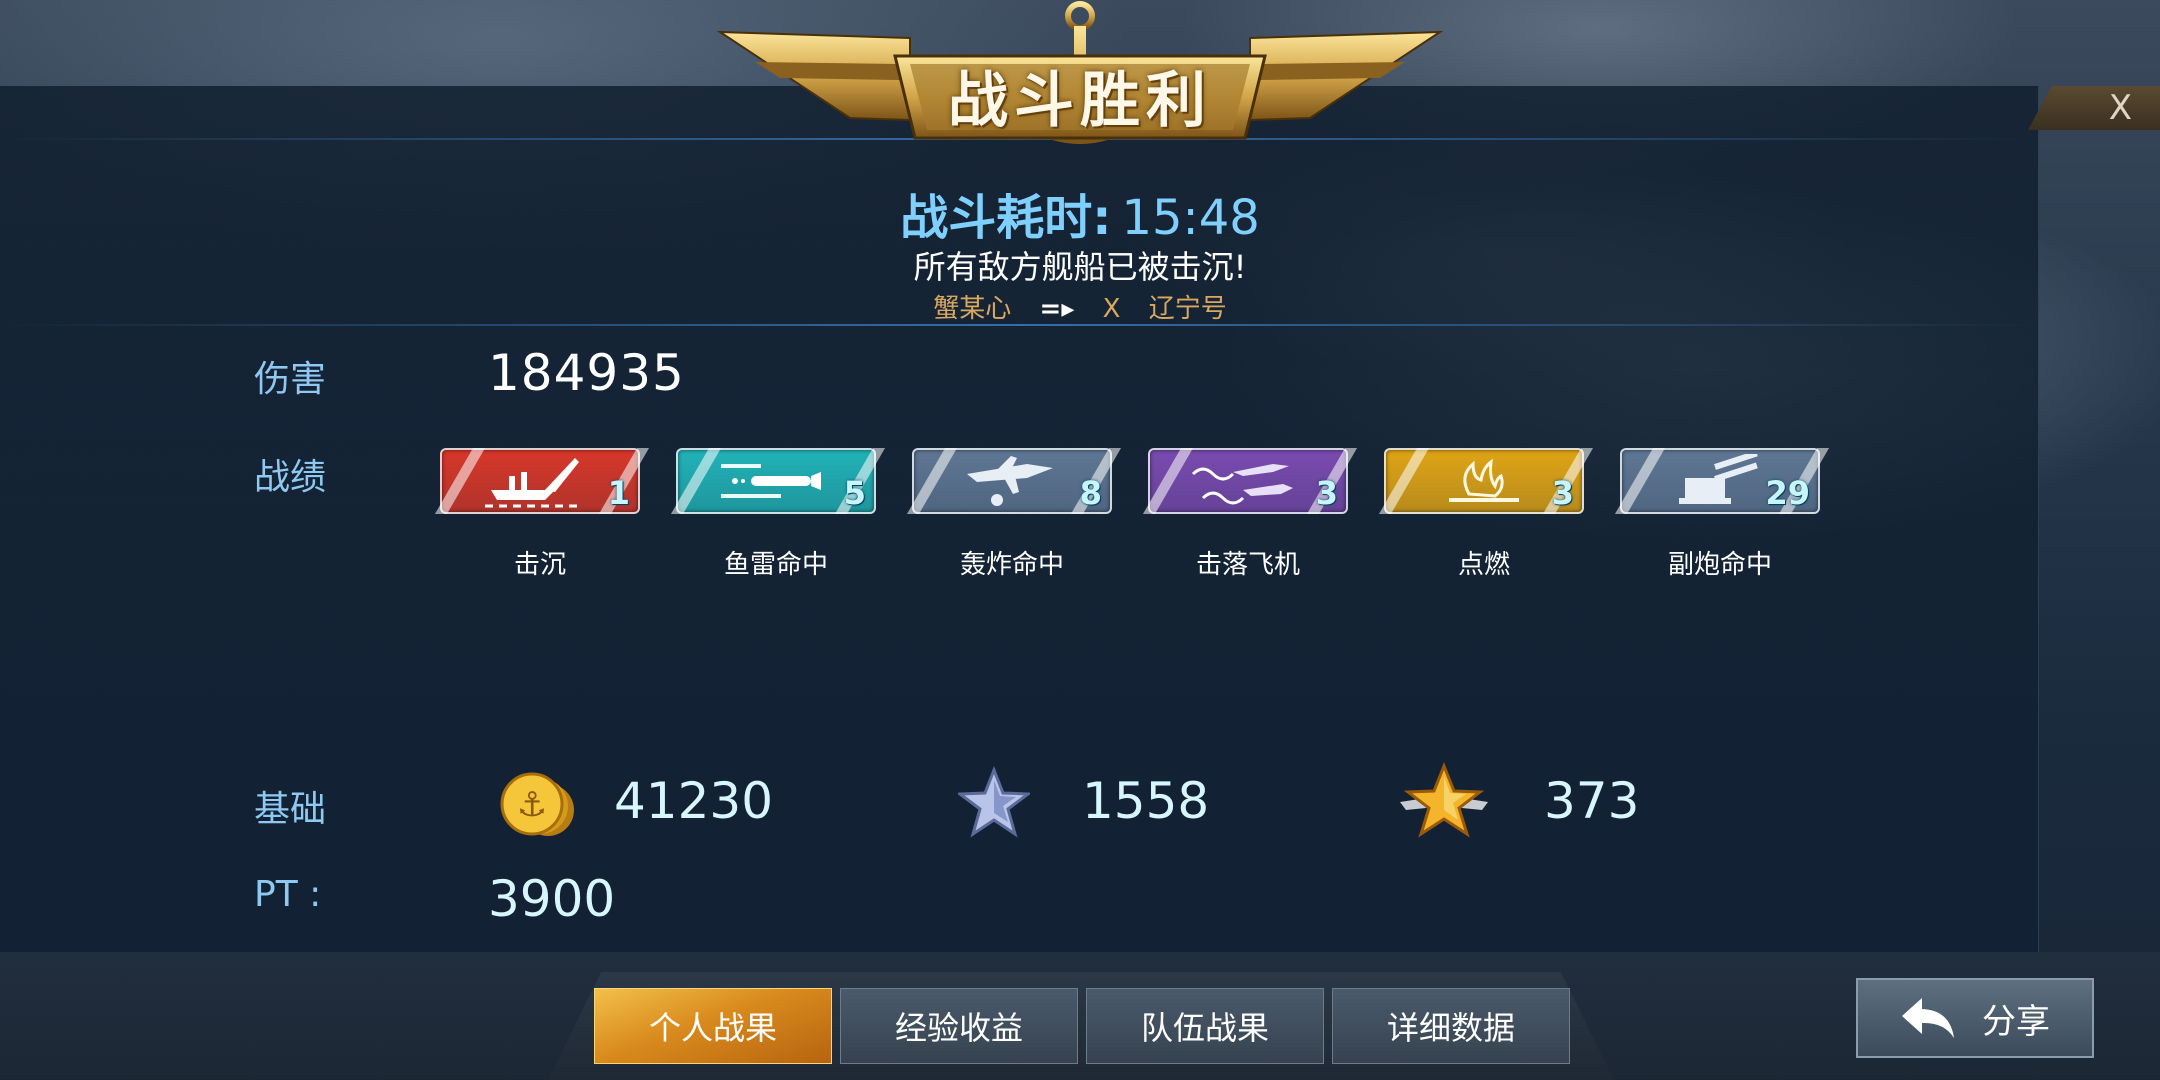 This screenshot has height=1080, width=2160. I want to click on fire-icon, so click(1484, 480).